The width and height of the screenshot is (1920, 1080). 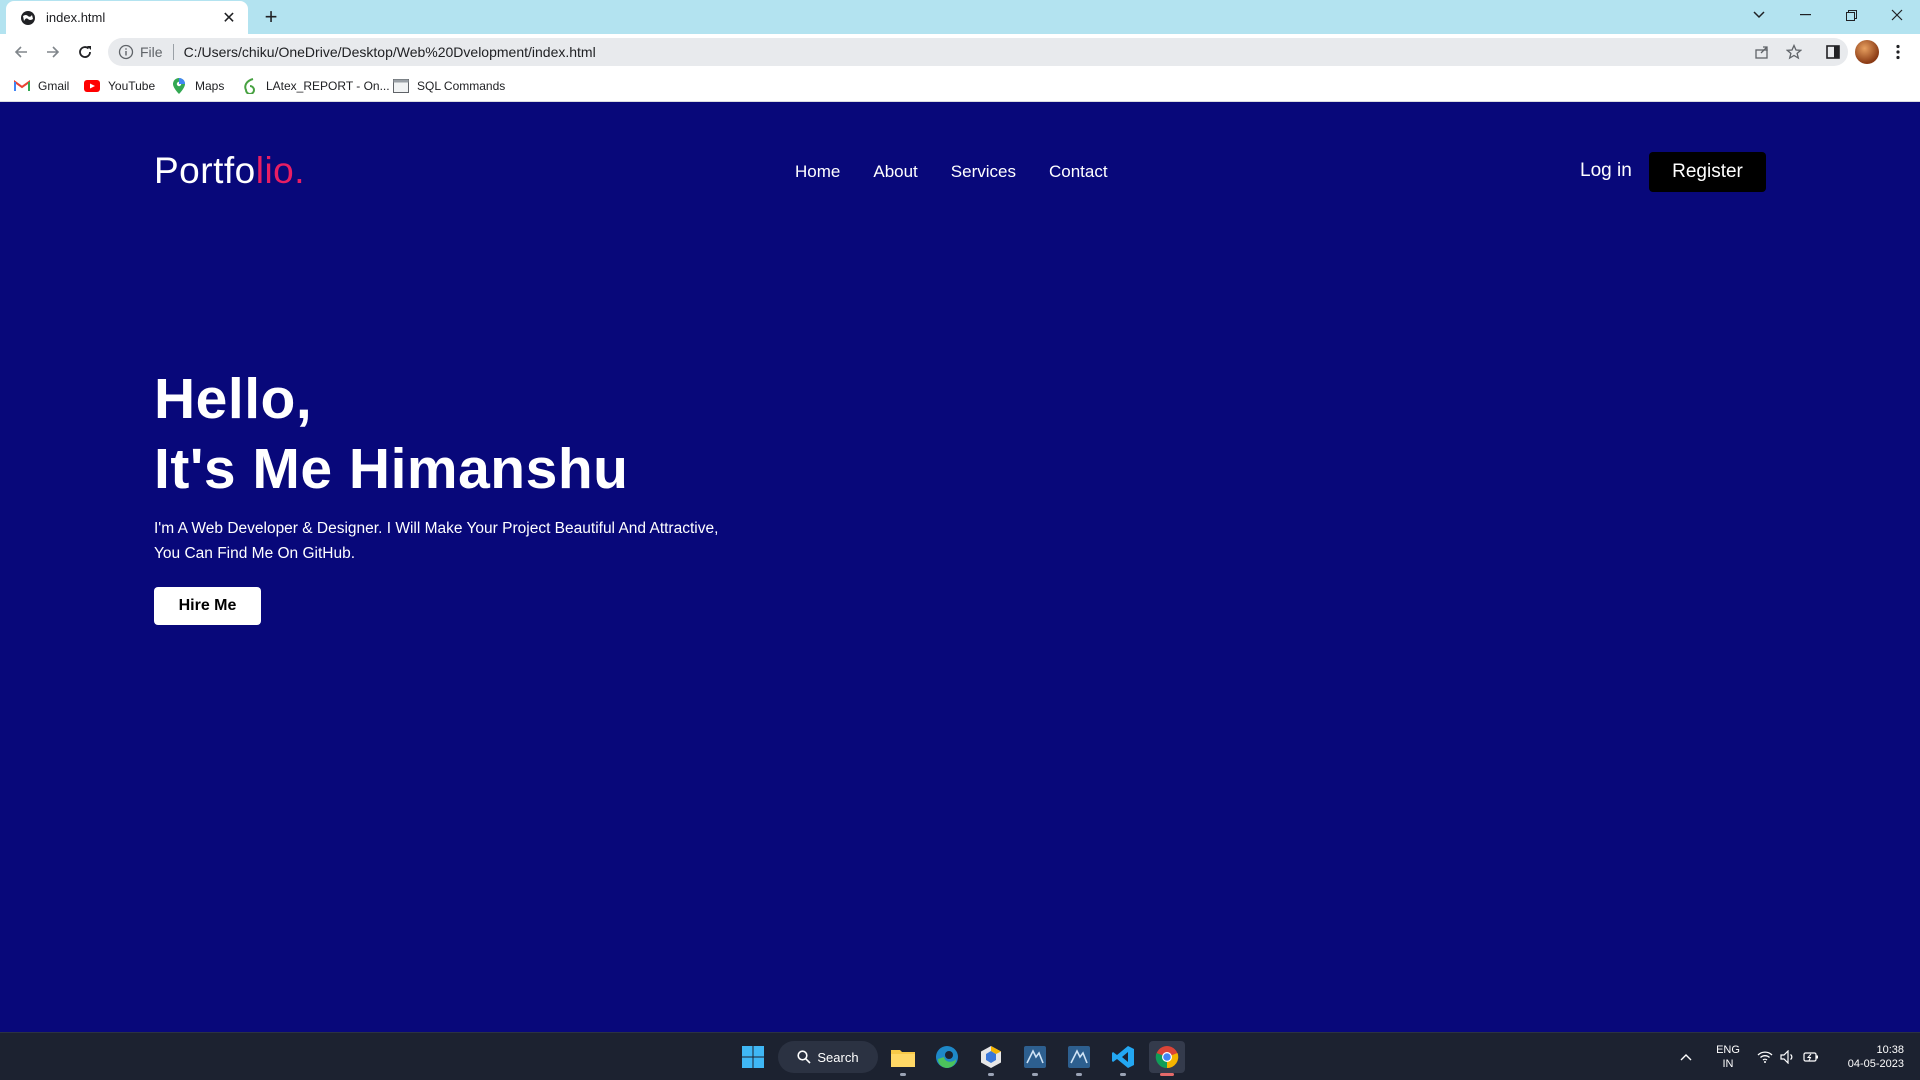 I want to click on wifi-icon, so click(x=1765, y=1057).